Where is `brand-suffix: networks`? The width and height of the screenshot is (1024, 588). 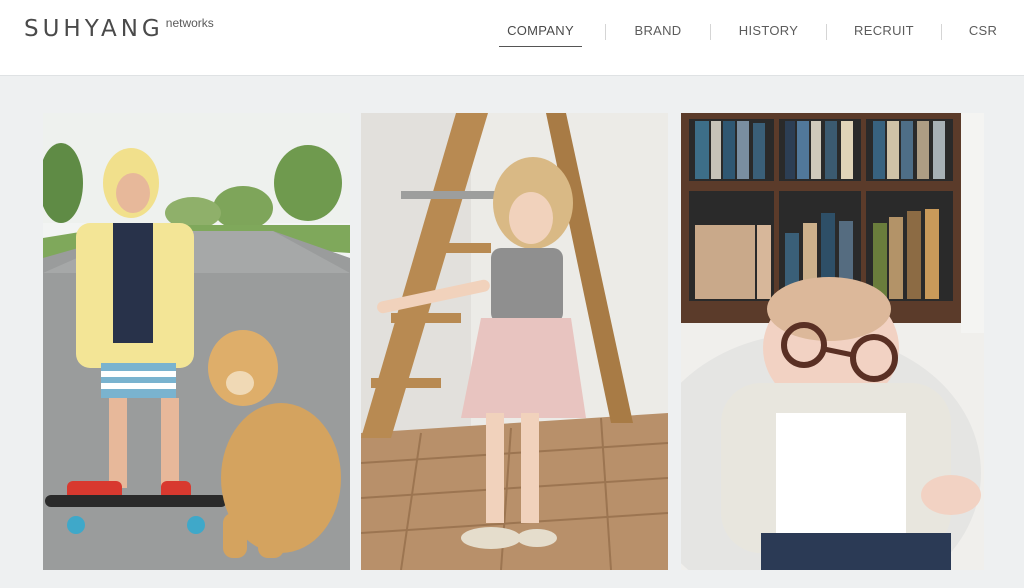 brand-suffix: networks is located at coordinates (189, 23).